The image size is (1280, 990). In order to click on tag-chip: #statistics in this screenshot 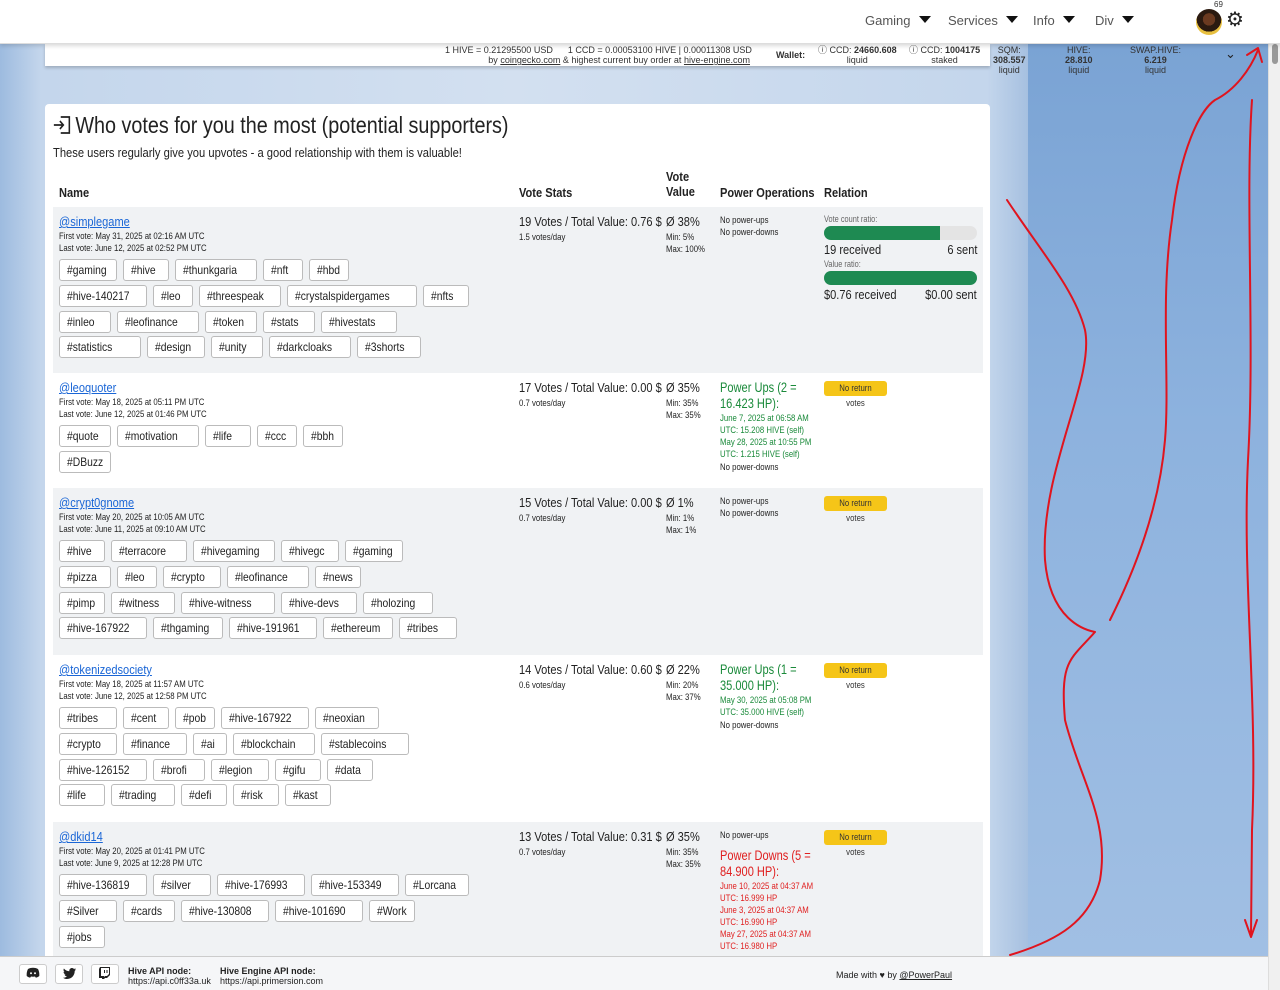, I will do `click(100, 347)`.